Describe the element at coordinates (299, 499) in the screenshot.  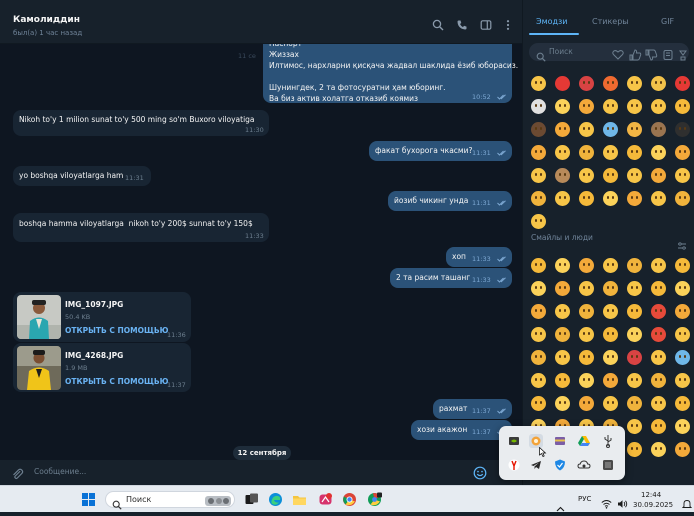
I see `file-explorer-icon` at that location.